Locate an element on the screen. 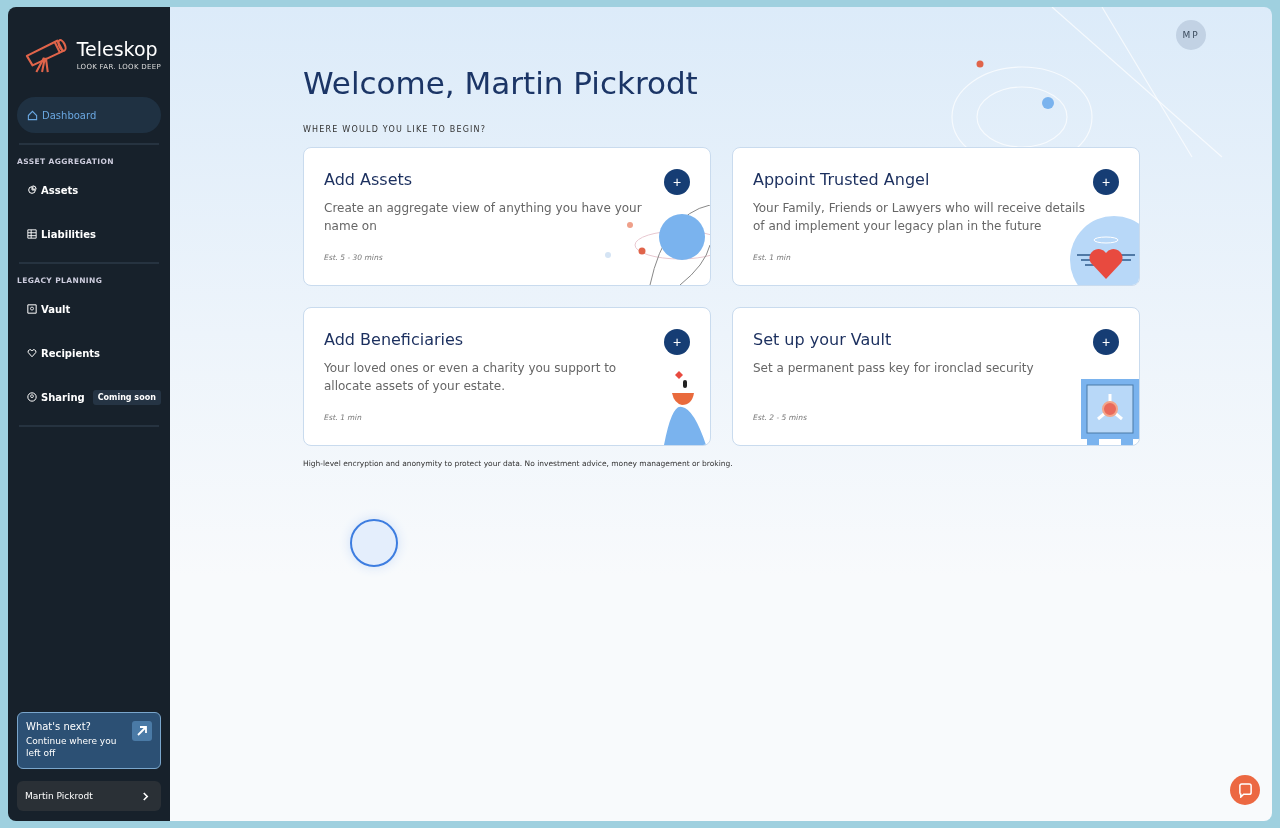 Image resolution: width=1280 pixels, height=828 pixels. card-text: Set a permanent pass key for ironclad security is located at coordinates (894, 368).